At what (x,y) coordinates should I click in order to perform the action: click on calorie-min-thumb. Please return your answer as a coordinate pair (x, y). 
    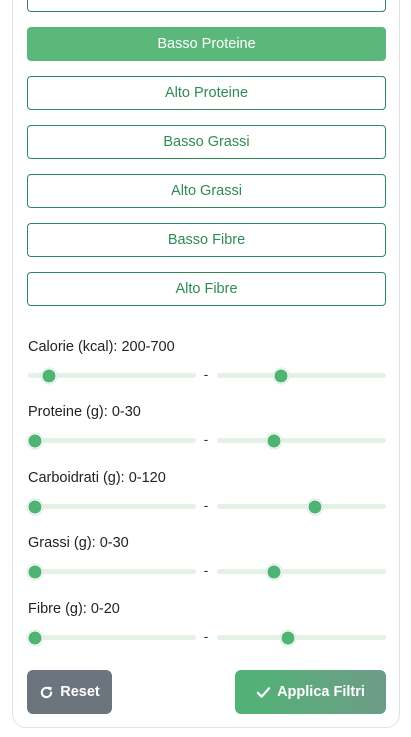
    Looking at the image, I should click on (49, 375).